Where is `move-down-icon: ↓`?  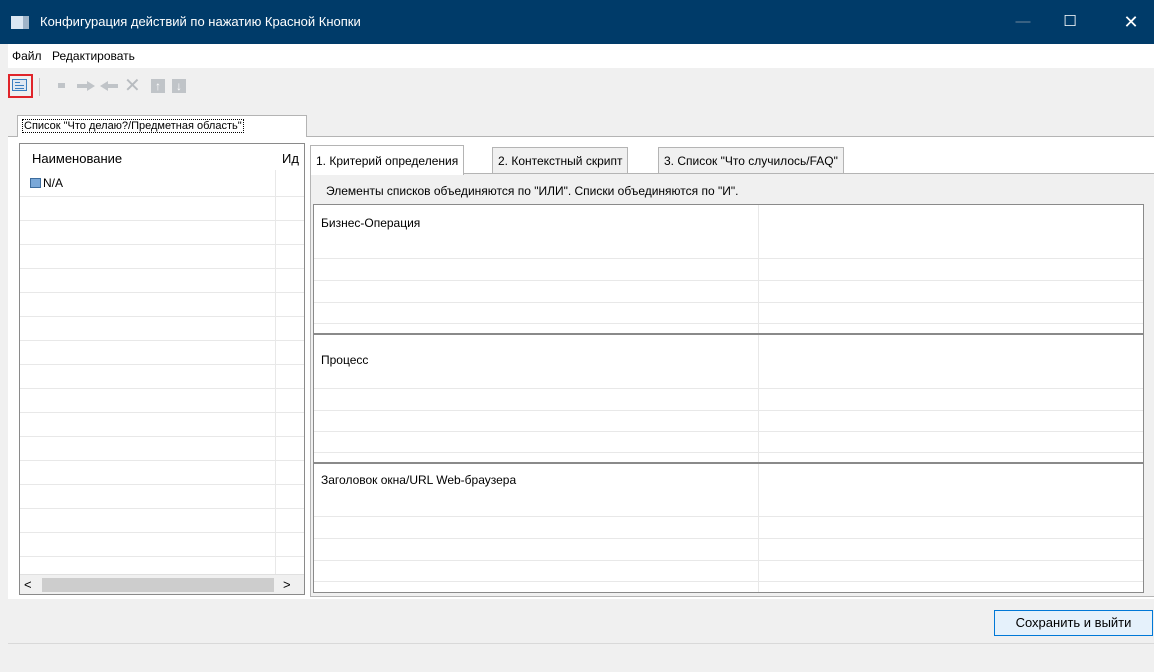 move-down-icon: ↓ is located at coordinates (179, 86).